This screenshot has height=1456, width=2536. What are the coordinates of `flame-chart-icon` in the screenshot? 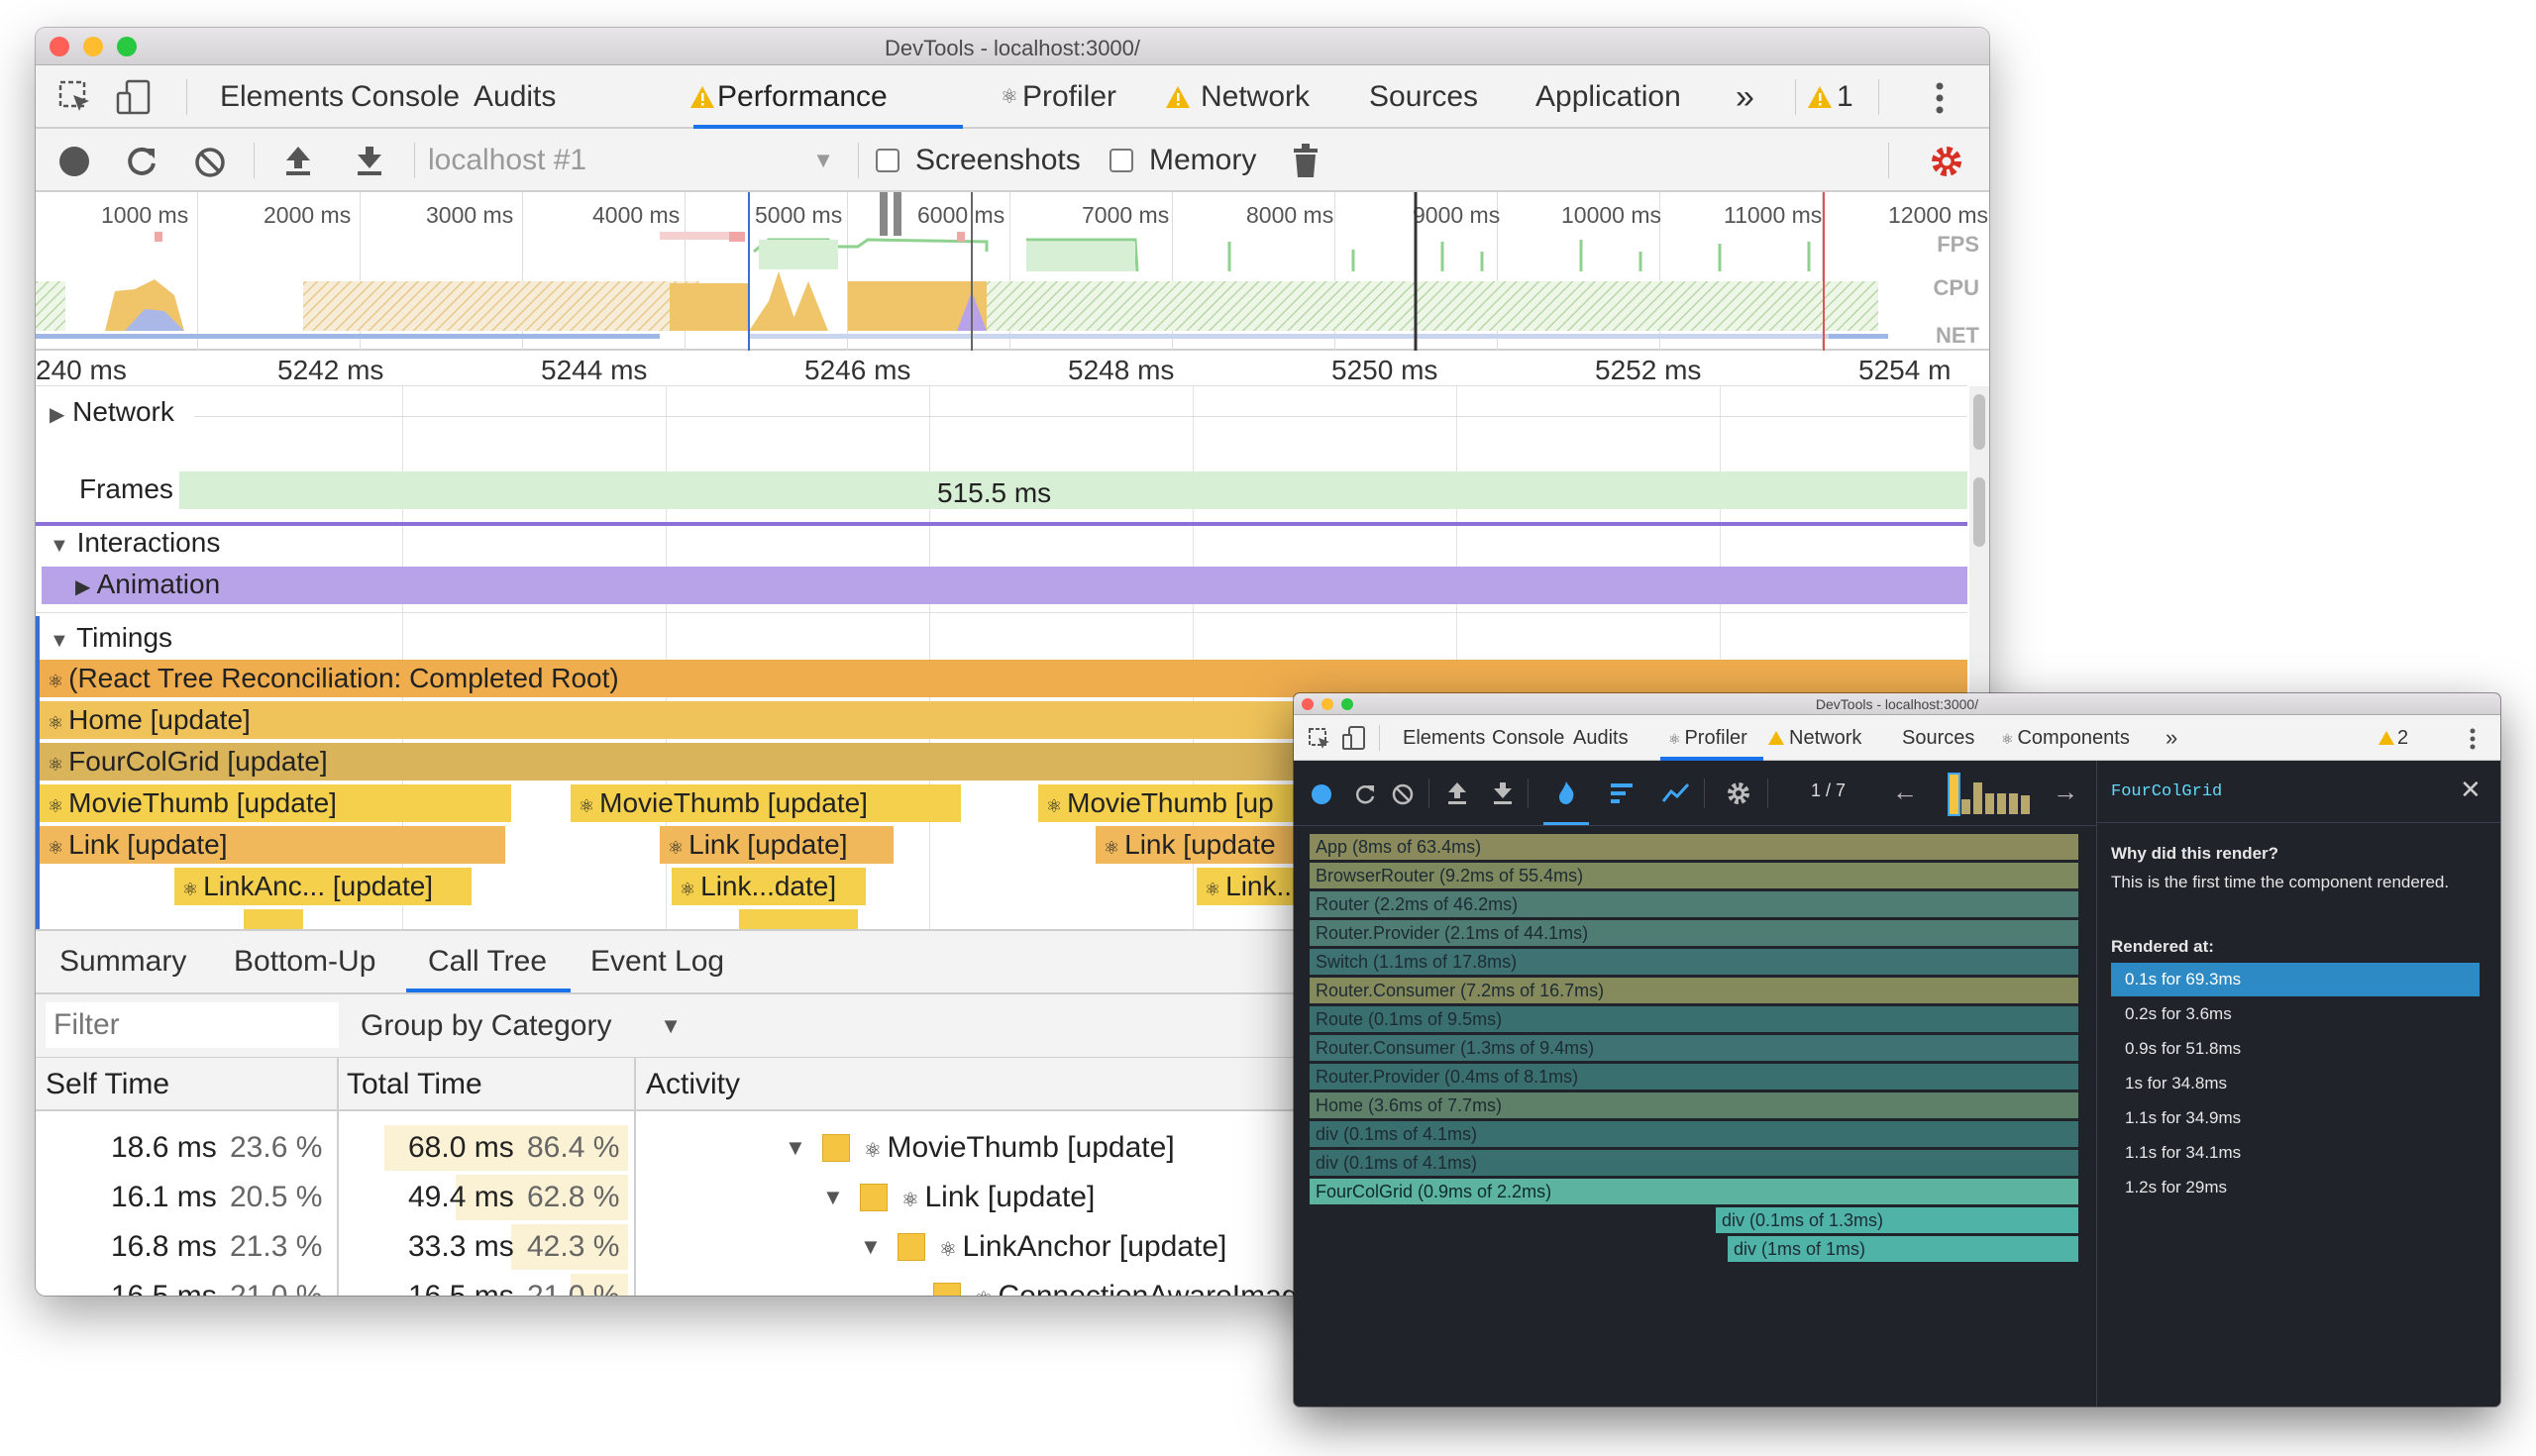 It's located at (1566, 793).